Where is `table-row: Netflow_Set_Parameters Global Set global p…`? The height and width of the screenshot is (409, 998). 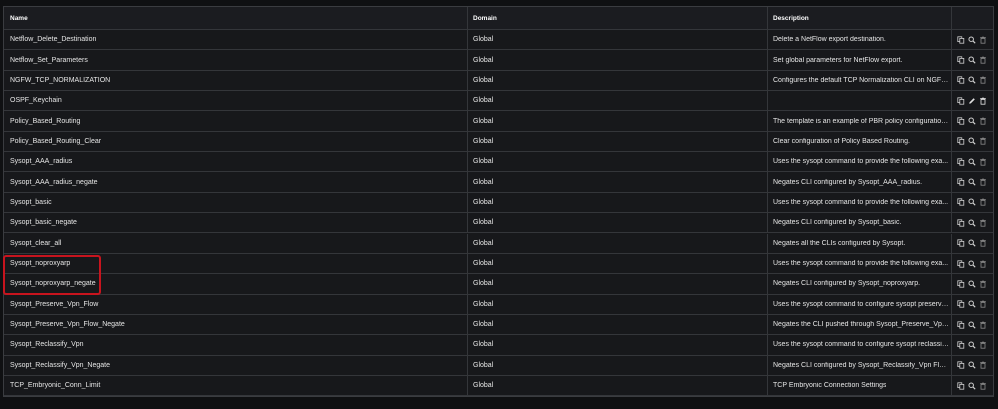
table-row: Netflow_Set_Parameters Global Set global p… is located at coordinates (498, 60).